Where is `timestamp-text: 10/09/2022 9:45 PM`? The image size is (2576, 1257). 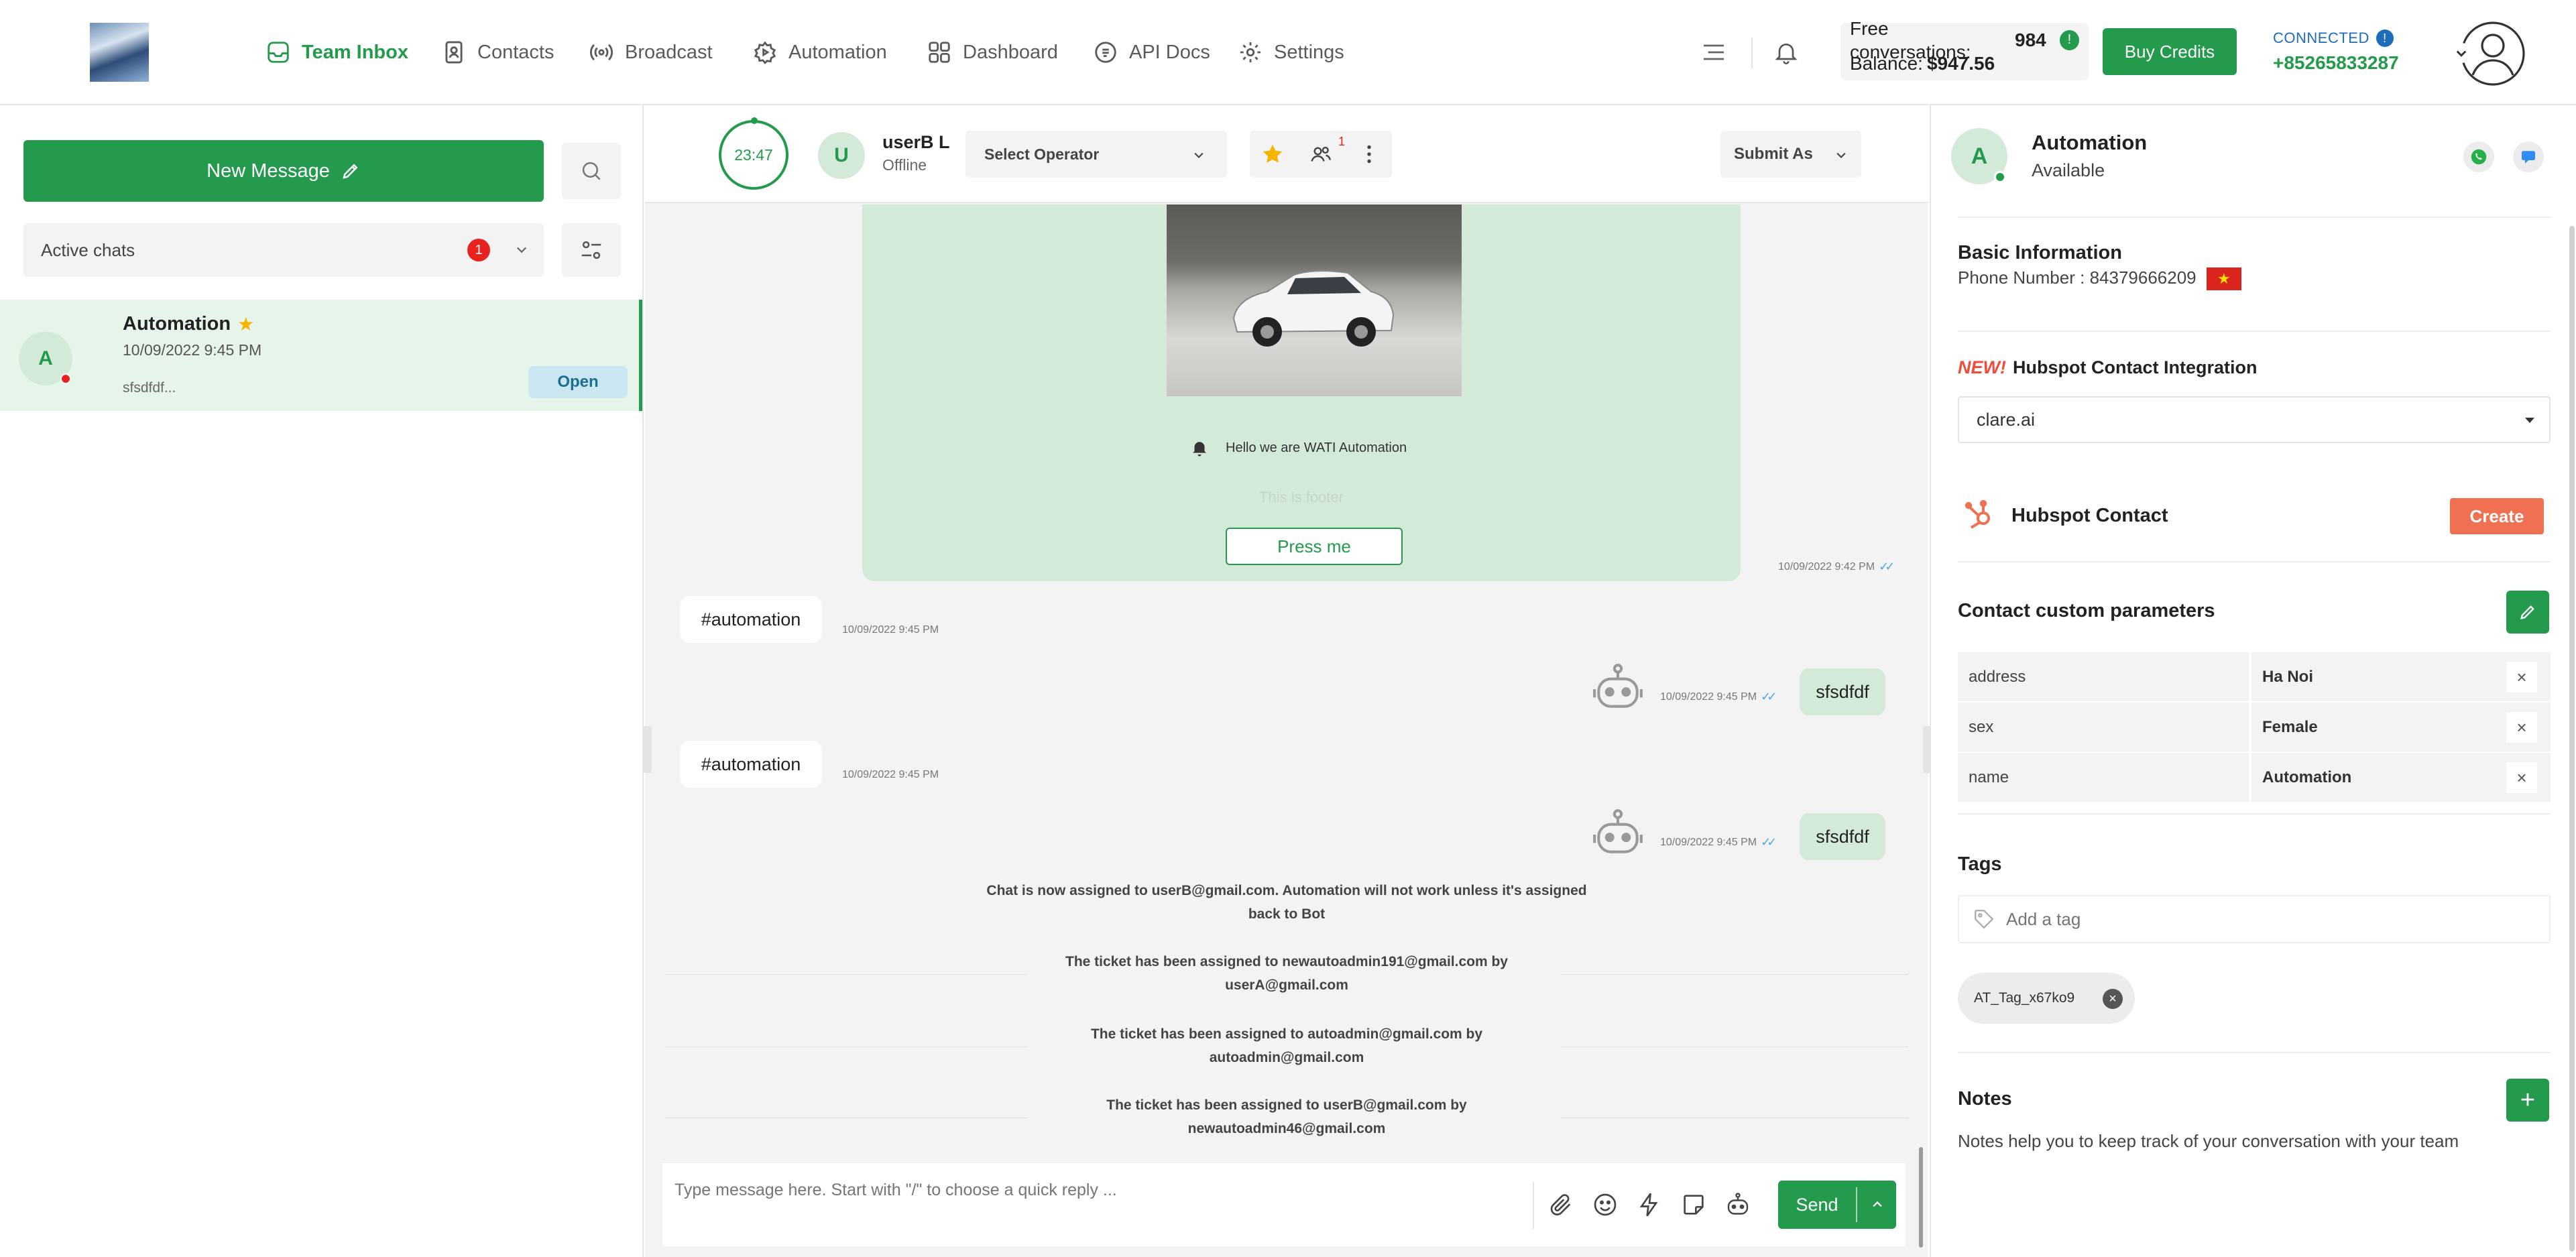
timestamp-text: 10/09/2022 9:45 PM is located at coordinates (1708, 842).